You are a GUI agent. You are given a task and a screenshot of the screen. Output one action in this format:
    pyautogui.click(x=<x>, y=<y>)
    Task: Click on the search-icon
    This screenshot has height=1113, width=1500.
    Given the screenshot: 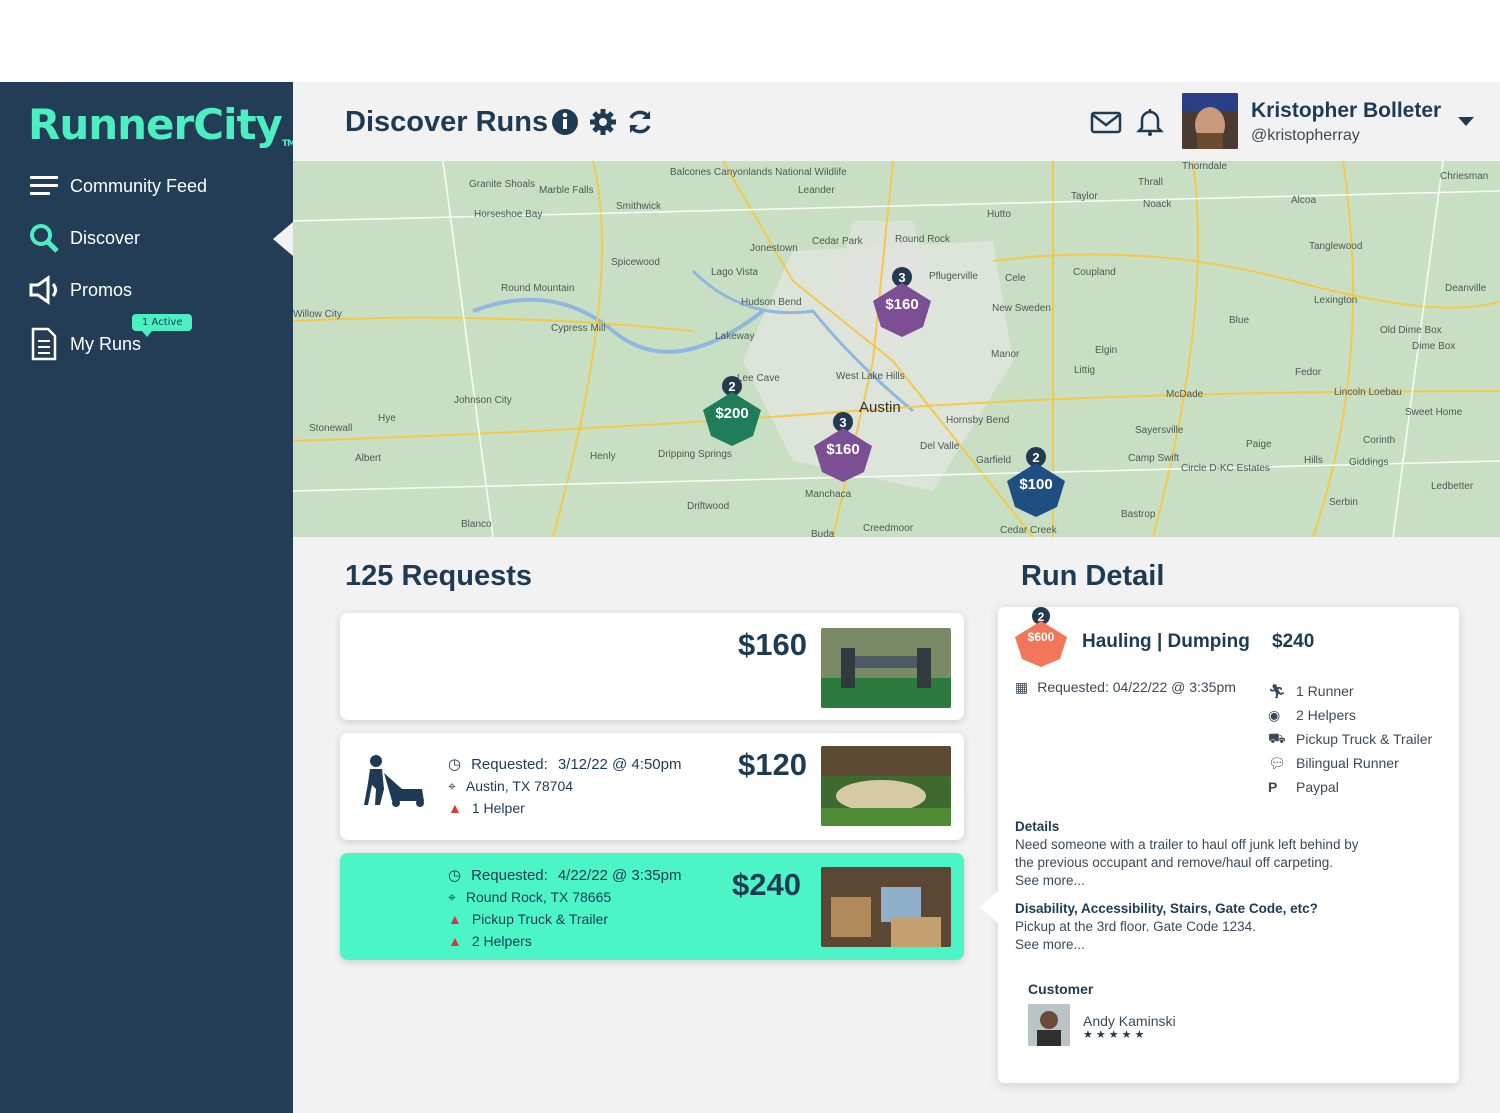 What is the action you would take?
    pyautogui.click(x=44, y=238)
    